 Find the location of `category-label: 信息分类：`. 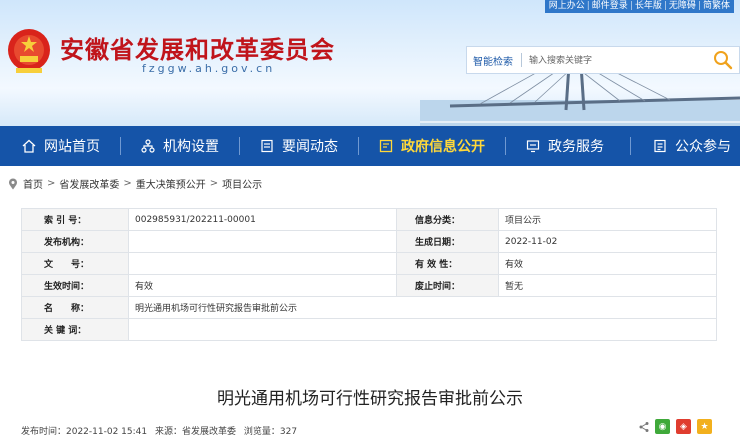

category-label: 信息分类： is located at coordinates (447, 219).